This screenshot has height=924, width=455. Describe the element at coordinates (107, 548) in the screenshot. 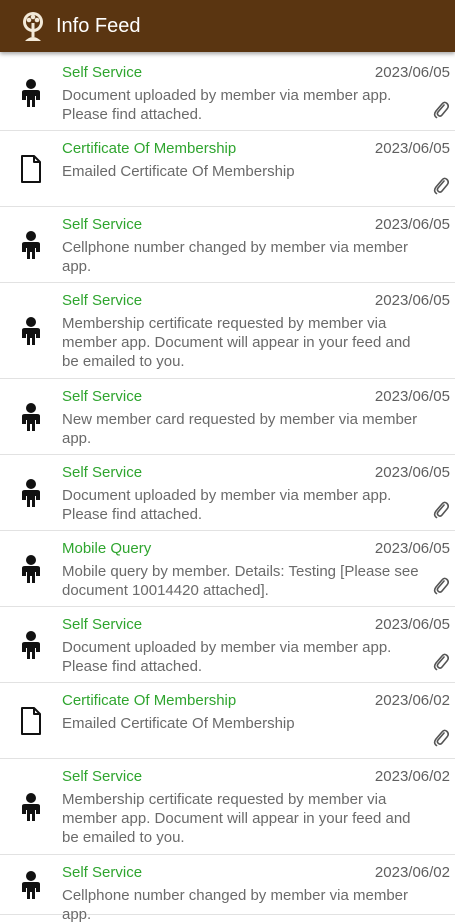

I see `feed-item-title: Mobile Query` at that location.